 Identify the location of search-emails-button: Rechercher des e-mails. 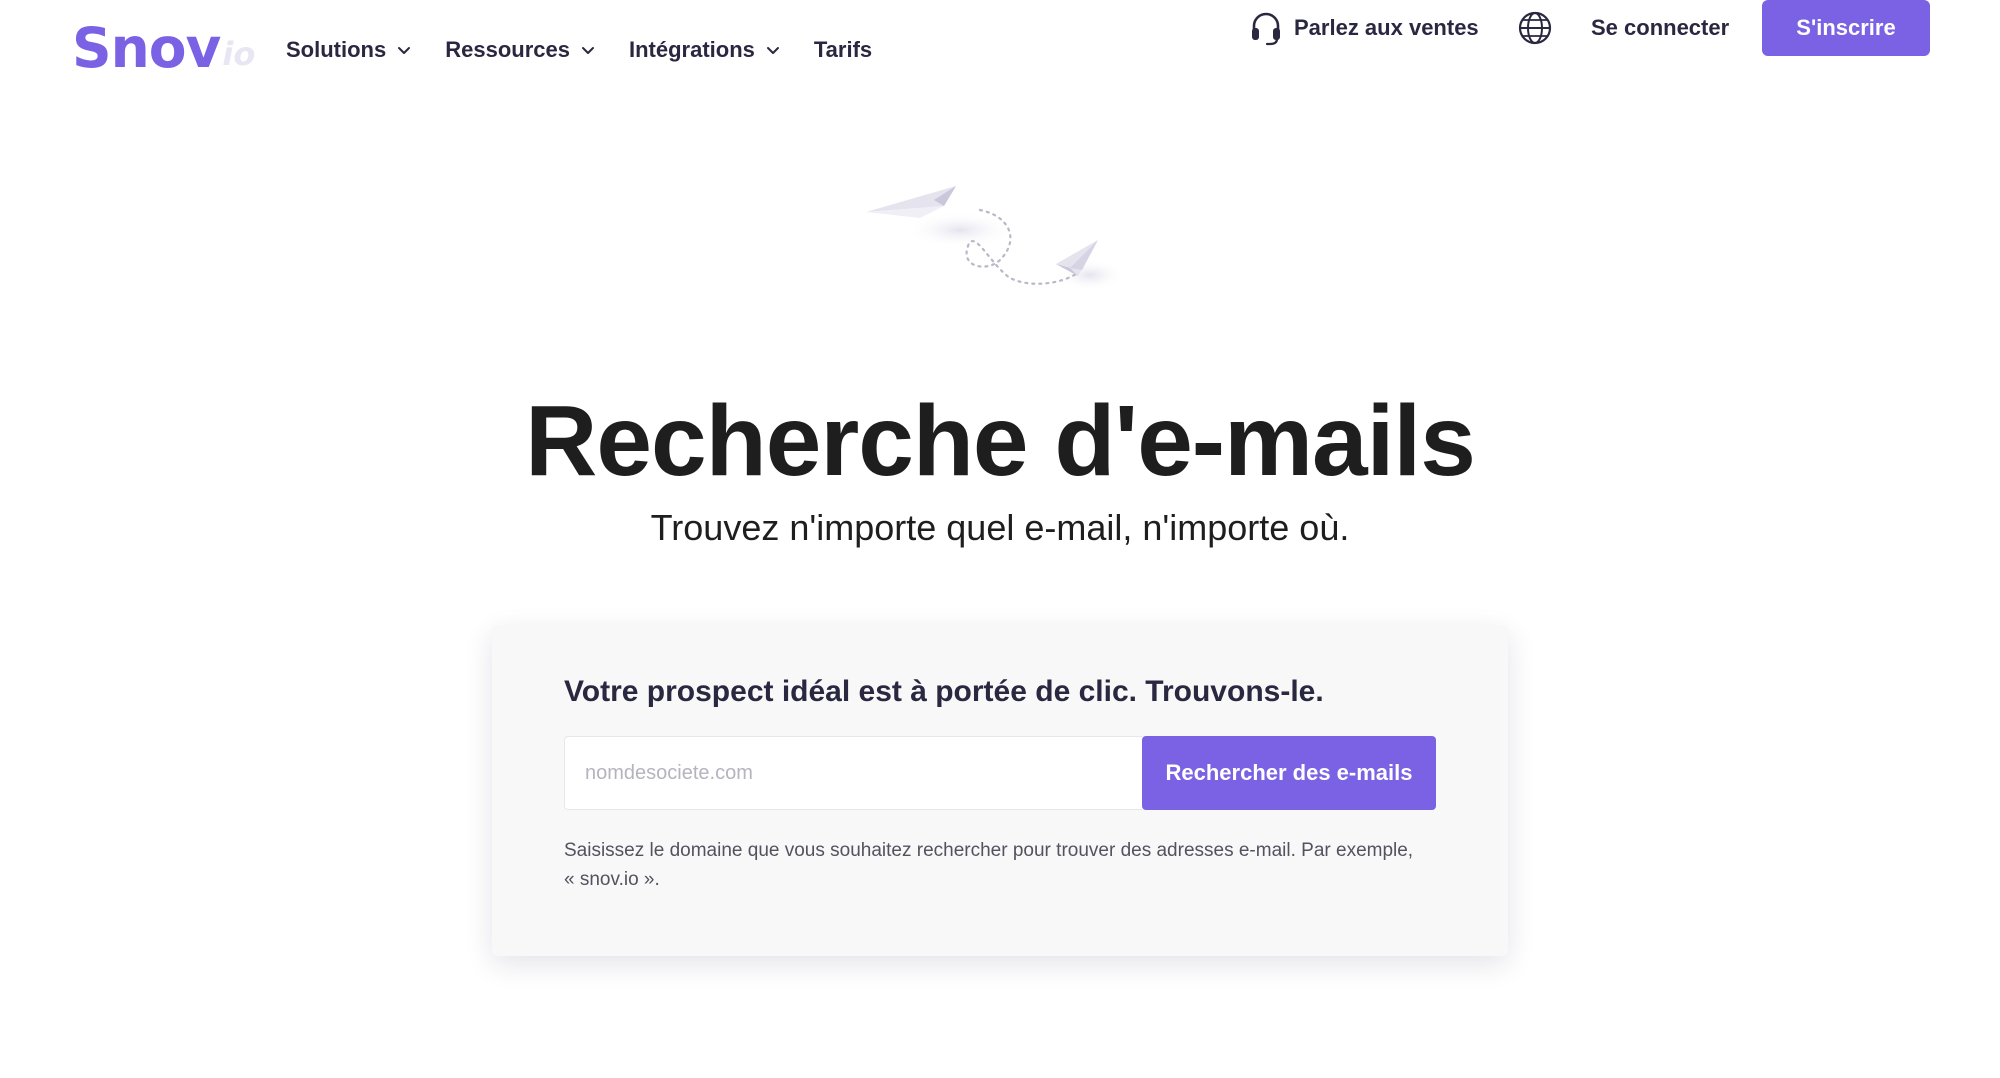
(1289, 773).